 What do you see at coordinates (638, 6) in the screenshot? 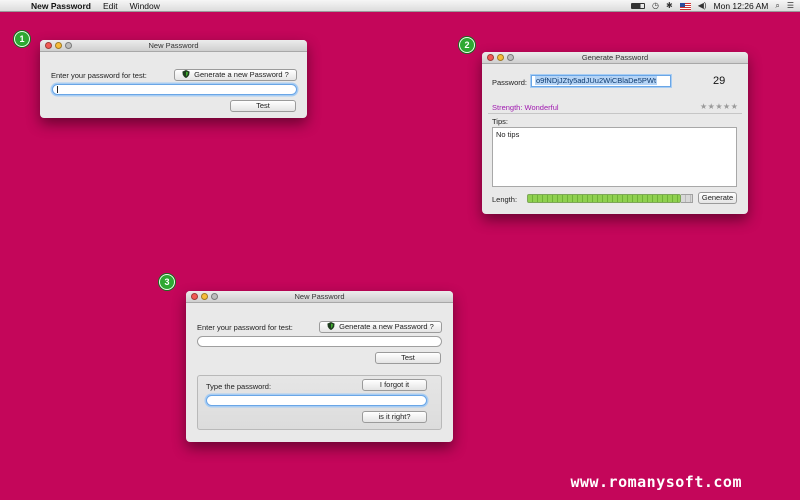
I see `battery-icon` at bounding box center [638, 6].